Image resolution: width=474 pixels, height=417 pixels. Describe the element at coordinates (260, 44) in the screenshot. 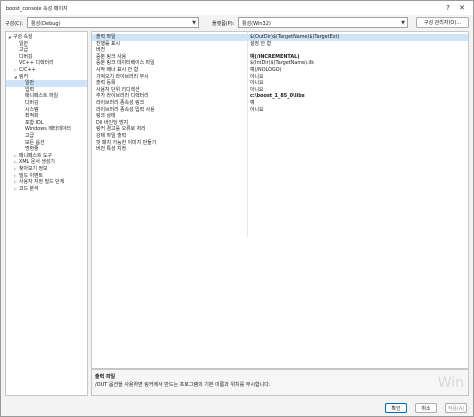

I see `property-value: 설정 안 함` at that location.